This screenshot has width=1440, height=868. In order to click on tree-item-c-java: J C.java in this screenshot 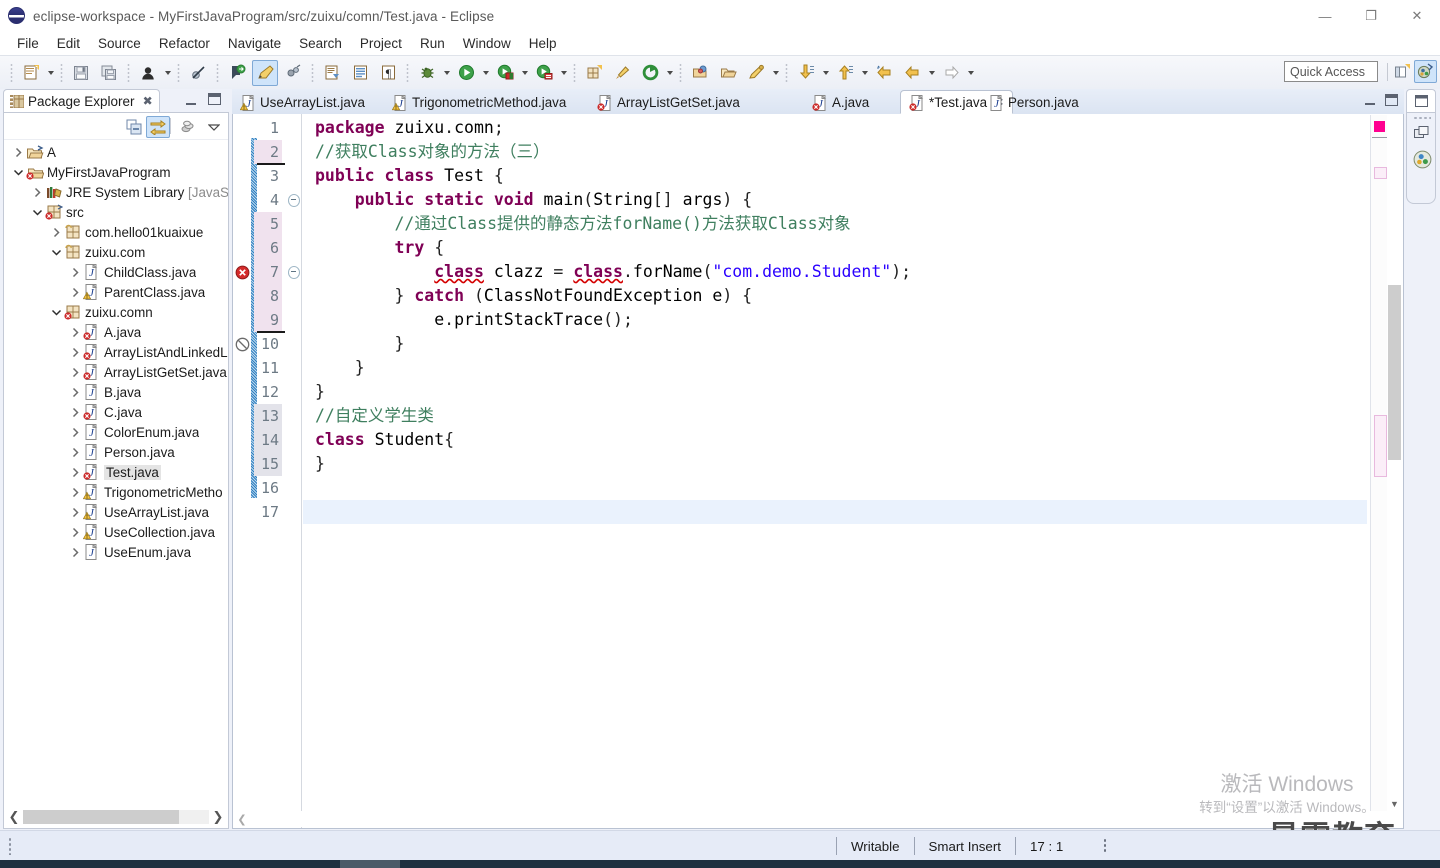, I will do `click(116, 412)`.